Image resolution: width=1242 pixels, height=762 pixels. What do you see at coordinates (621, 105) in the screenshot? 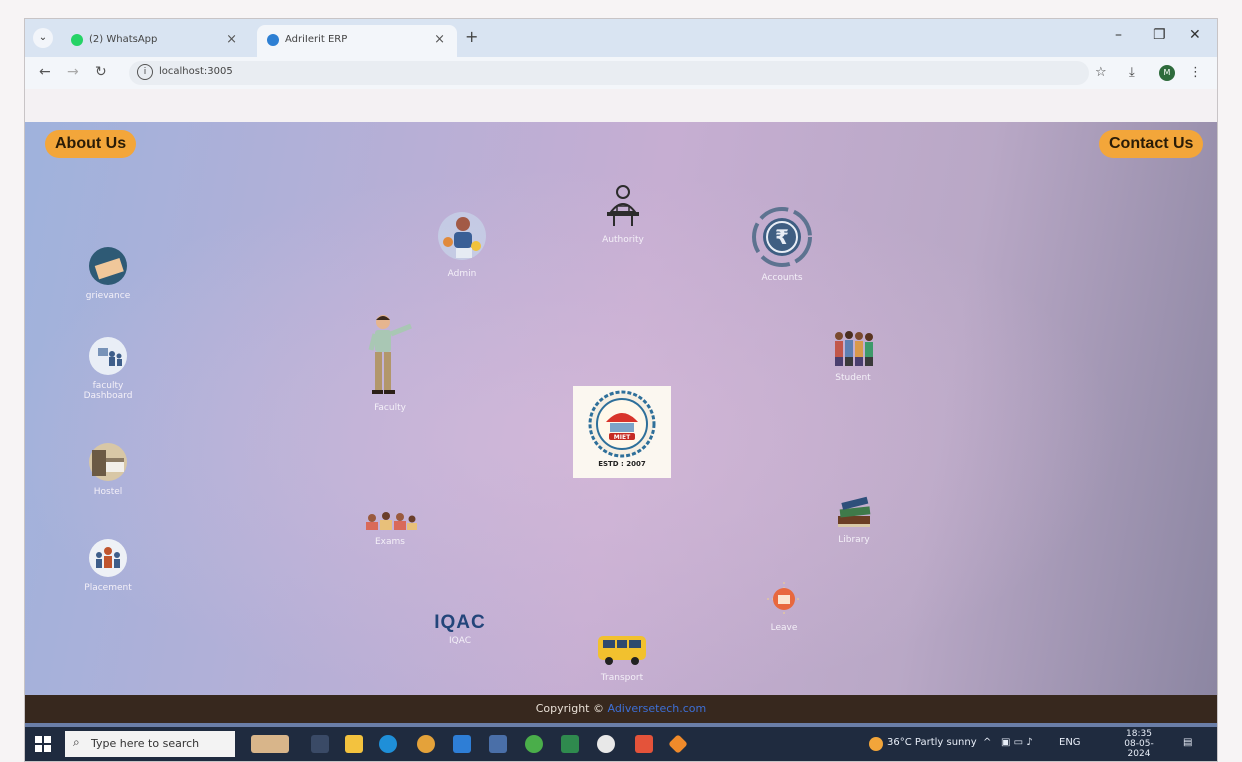
I see `viewport-margin` at bounding box center [621, 105].